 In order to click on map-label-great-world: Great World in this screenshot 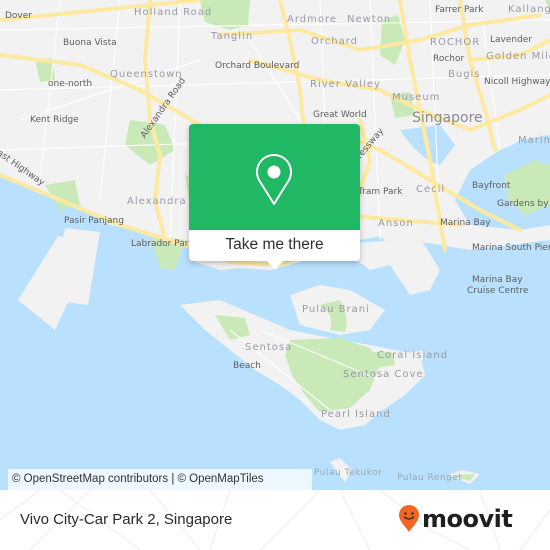, I will do `click(340, 115)`.